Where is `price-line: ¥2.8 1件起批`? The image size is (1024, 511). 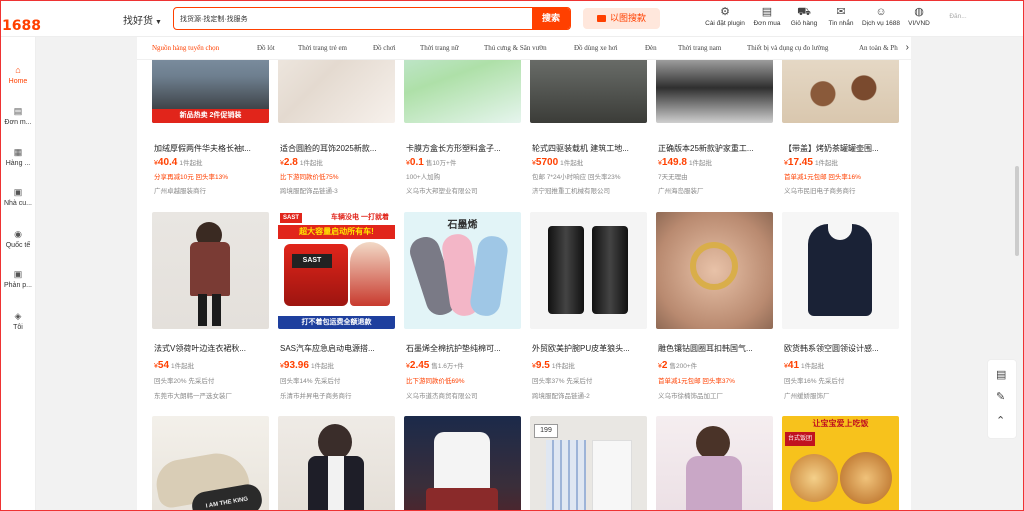
price-line: ¥2.8 1件起批 is located at coordinates (337, 162).